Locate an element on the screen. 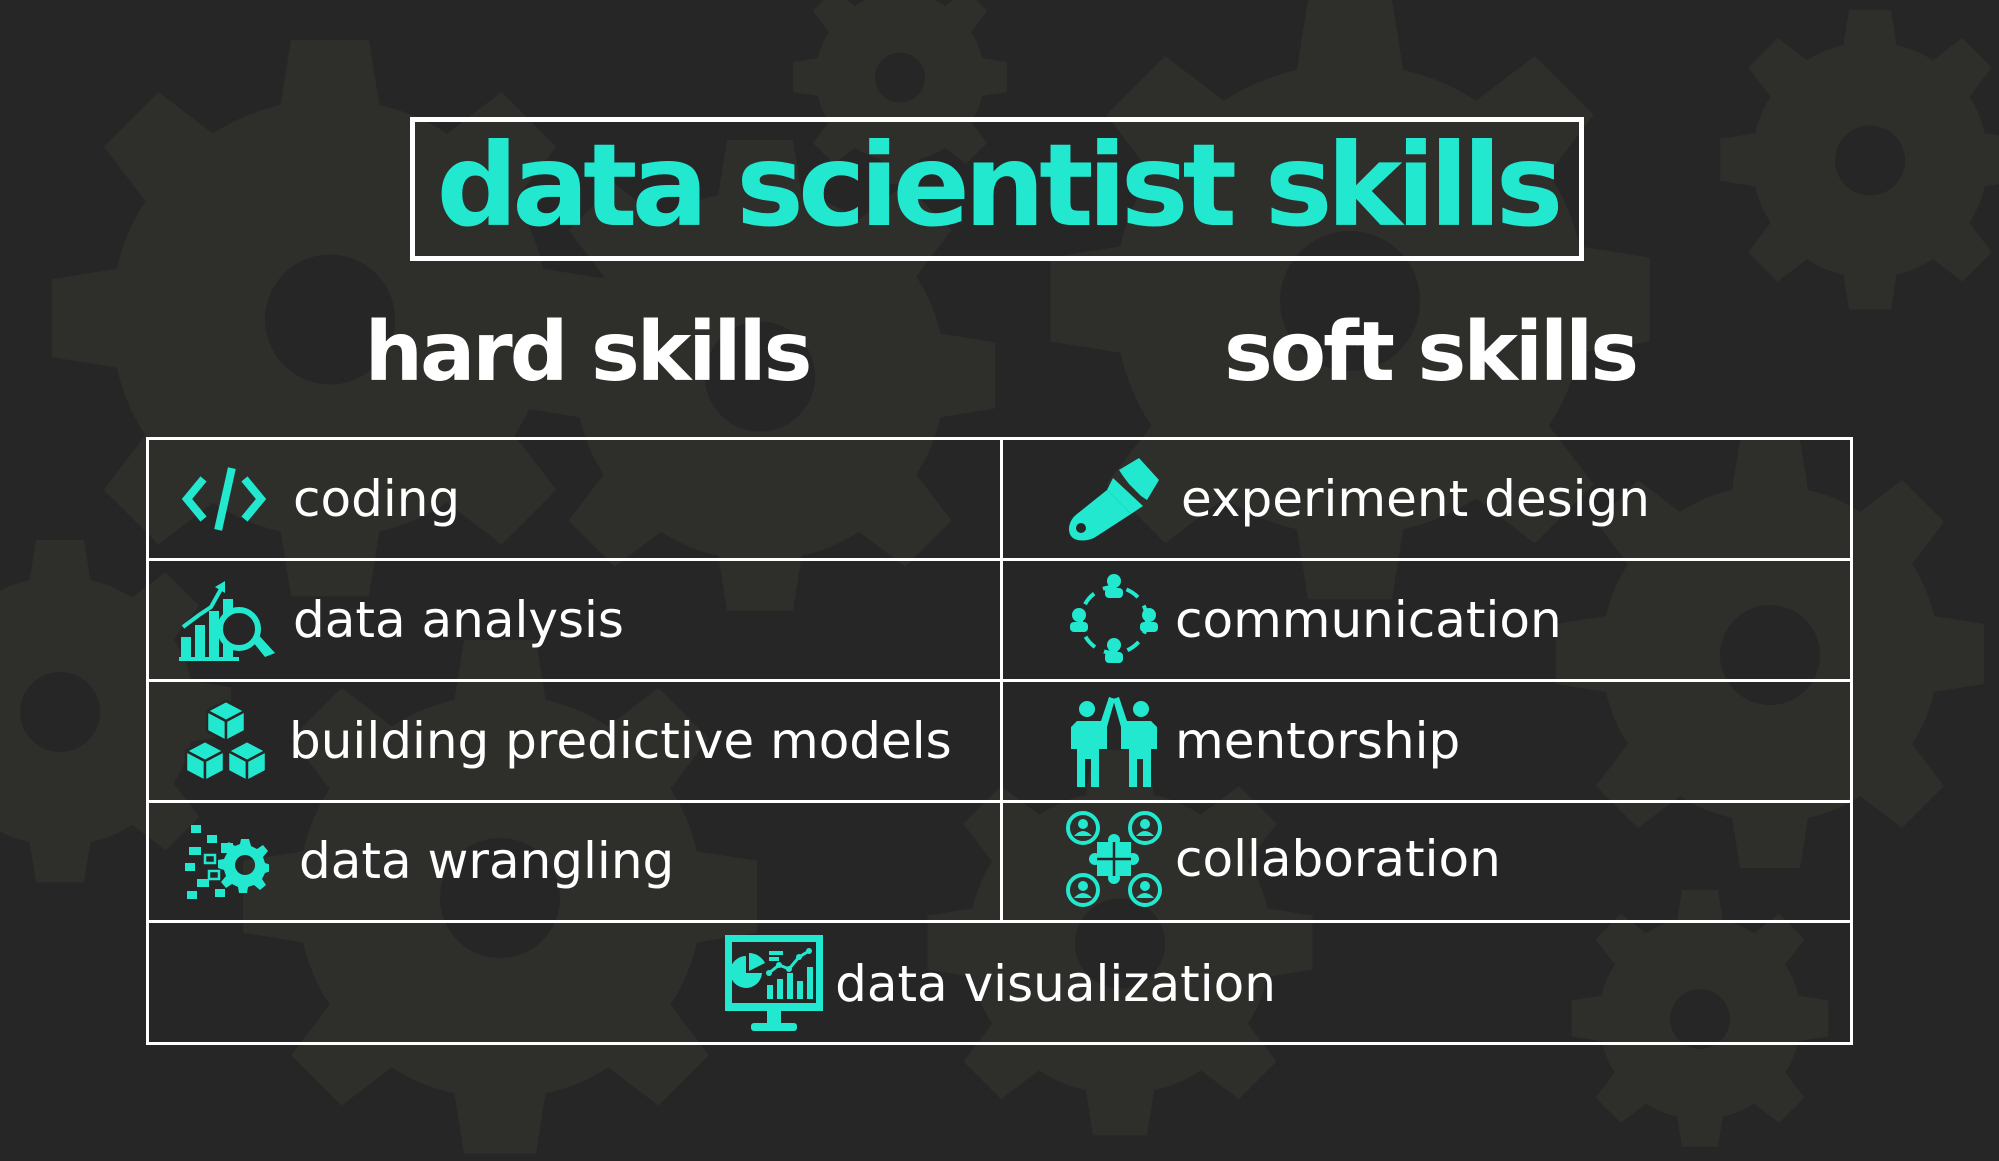 The image size is (1999, 1161). hard-skill-cell: data analysis is located at coordinates (401, 620).